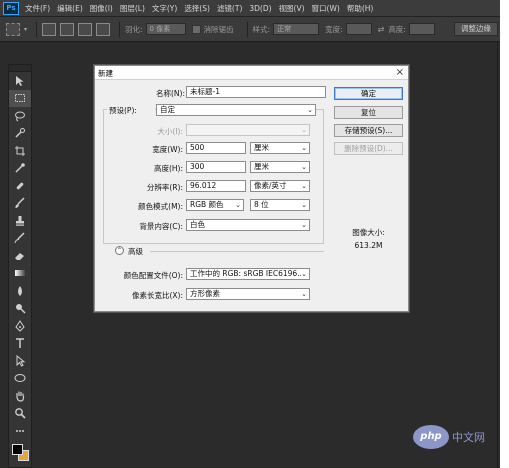 The image size is (509, 468). What do you see at coordinates (20, 361) in the screenshot?
I see `path-selection-tool-icon` at bounding box center [20, 361].